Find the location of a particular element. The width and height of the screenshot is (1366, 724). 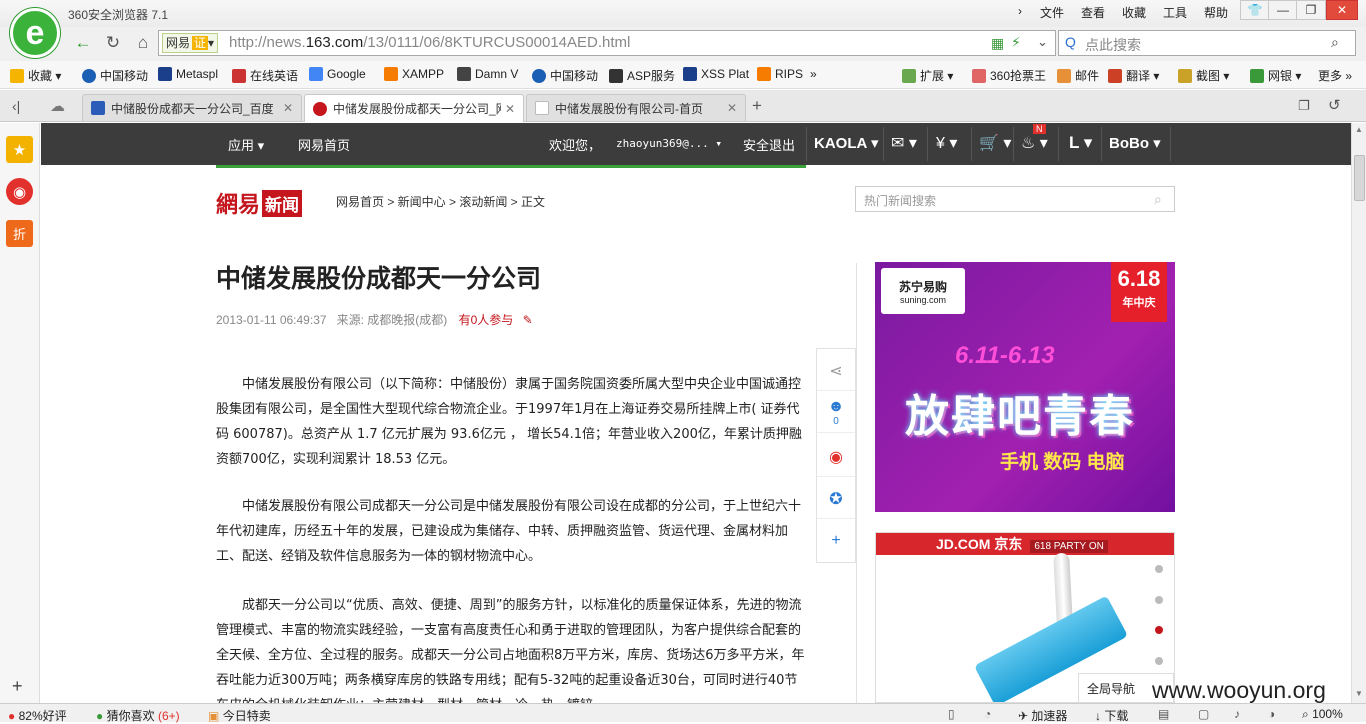

bookmark-favorites: 收藏 ▾ is located at coordinates (35, 75).